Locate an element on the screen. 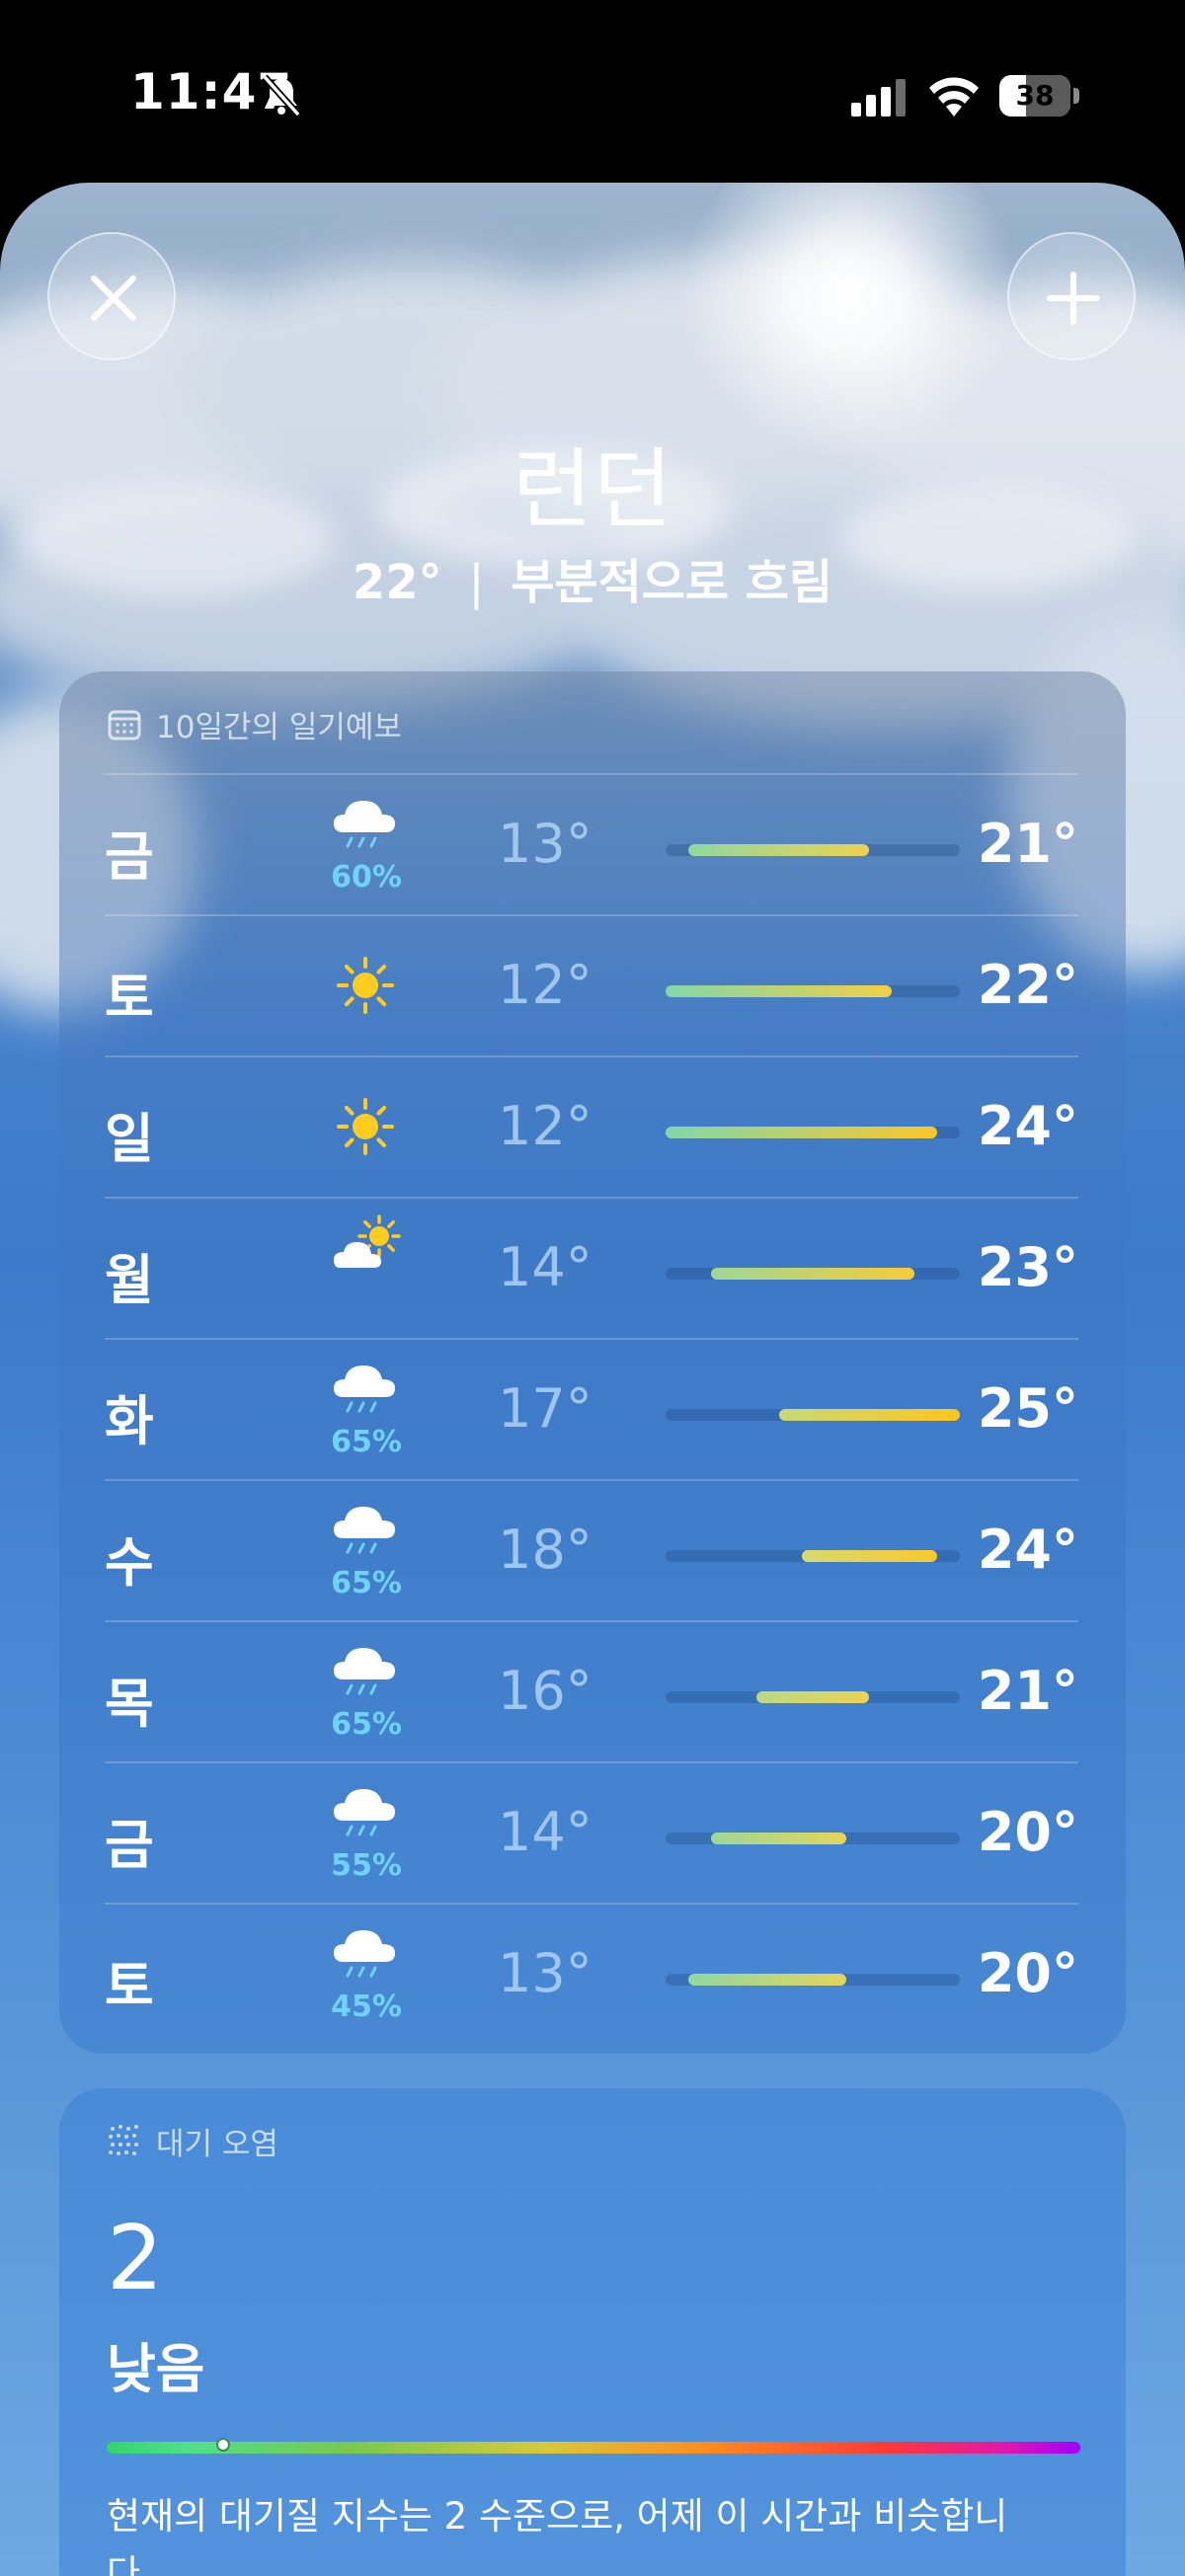 Image resolution: width=1185 pixels, height=2576 pixels. current-temp: 22° is located at coordinates (397, 582).